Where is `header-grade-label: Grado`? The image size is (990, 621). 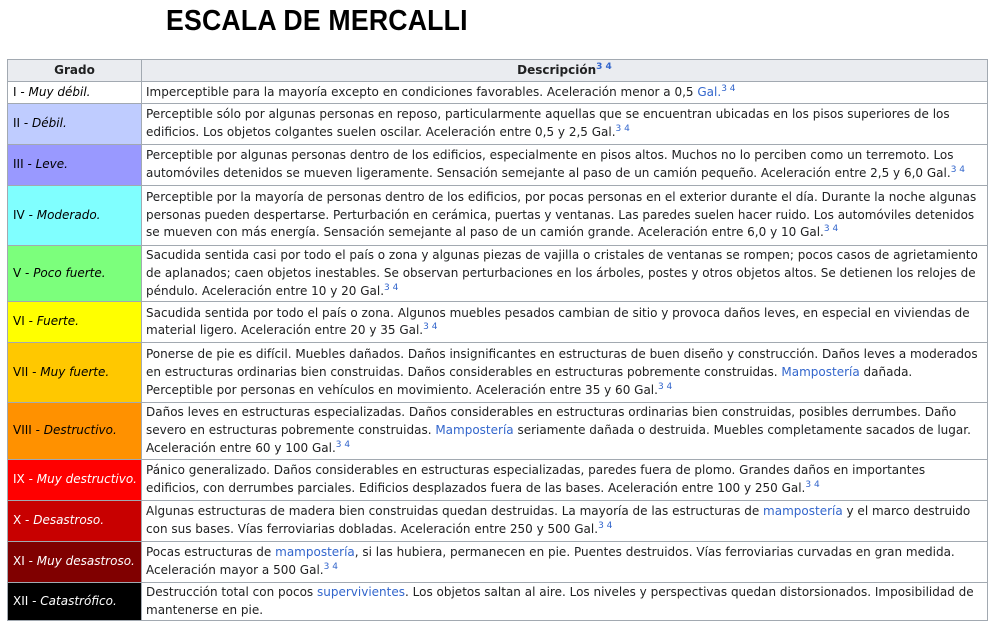 header-grade-label: Grado is located at coordinates (74, 69).